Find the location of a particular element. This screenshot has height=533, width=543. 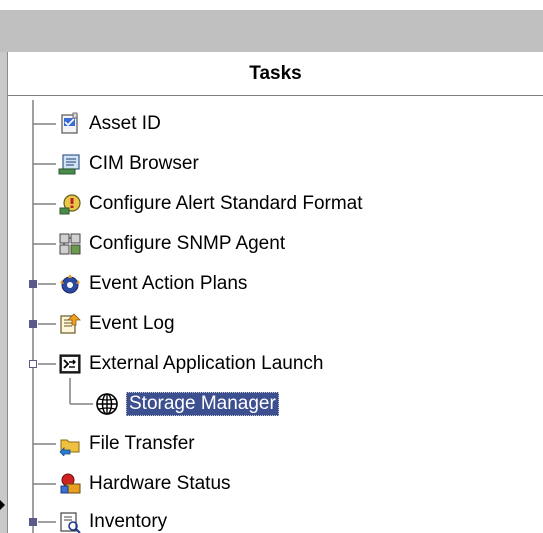

tree-item-event-action-plans: Event Action Plans is located at coordinates (152, 284).